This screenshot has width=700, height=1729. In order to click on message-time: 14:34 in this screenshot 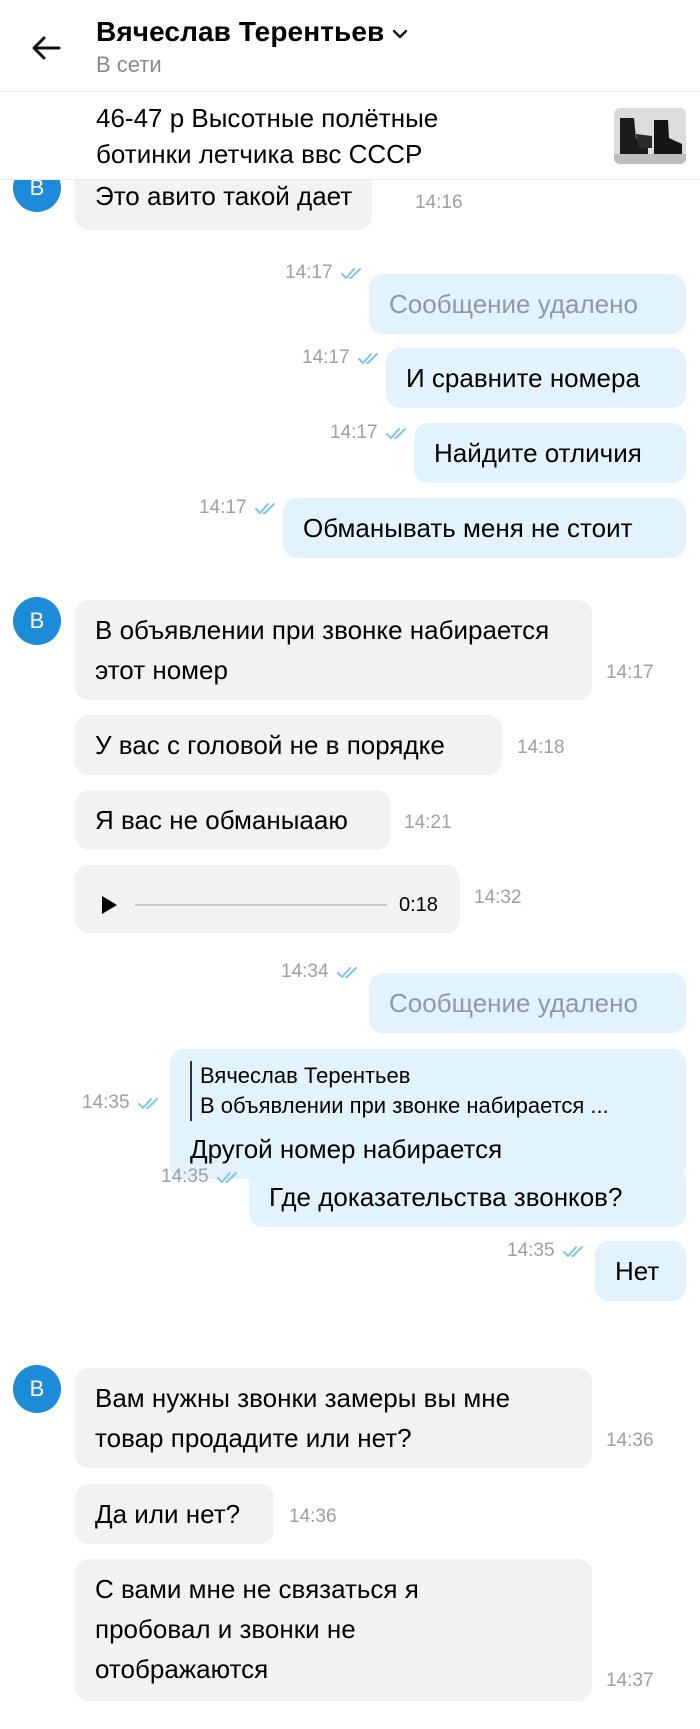, I will do `click(305, 971)`.